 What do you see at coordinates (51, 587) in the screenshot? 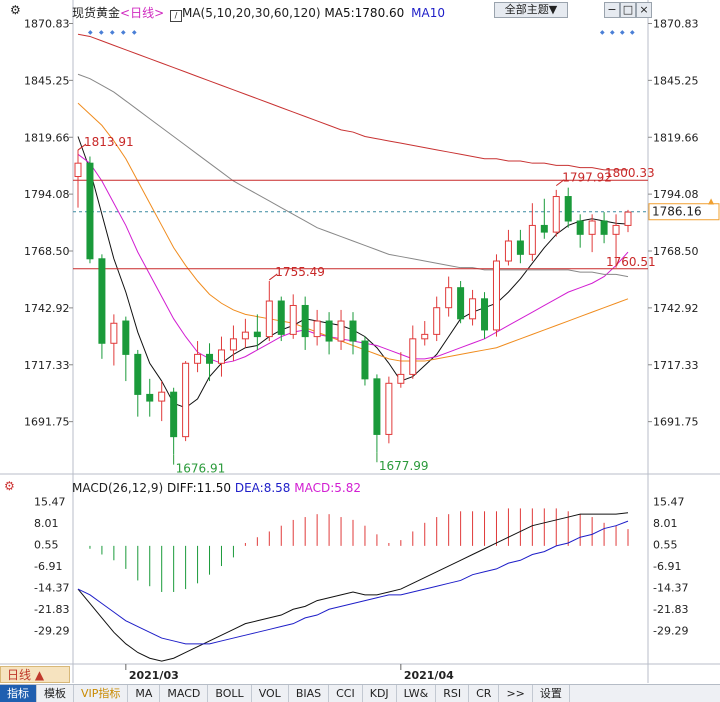
I see `macd-tick-left: -14.37` at bounding box center [51, 587].